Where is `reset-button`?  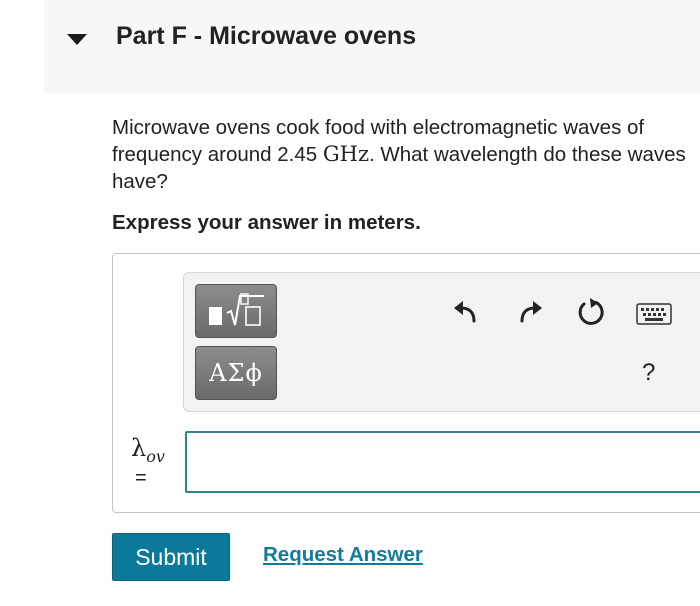 reset-button is located at coordinates (591, 312).